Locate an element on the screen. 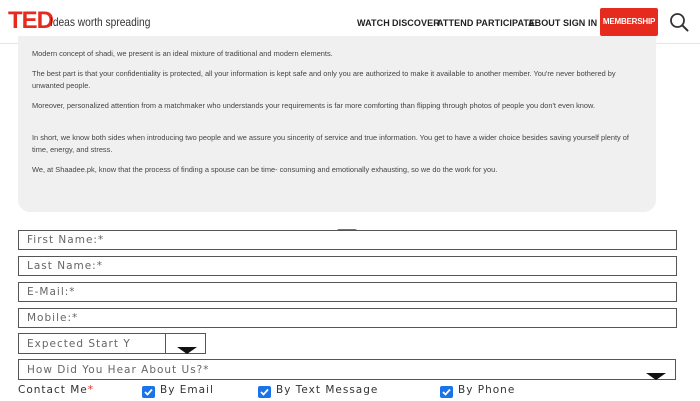  nav-sign-in: SIGN IN is located at coordinates (580, 23).